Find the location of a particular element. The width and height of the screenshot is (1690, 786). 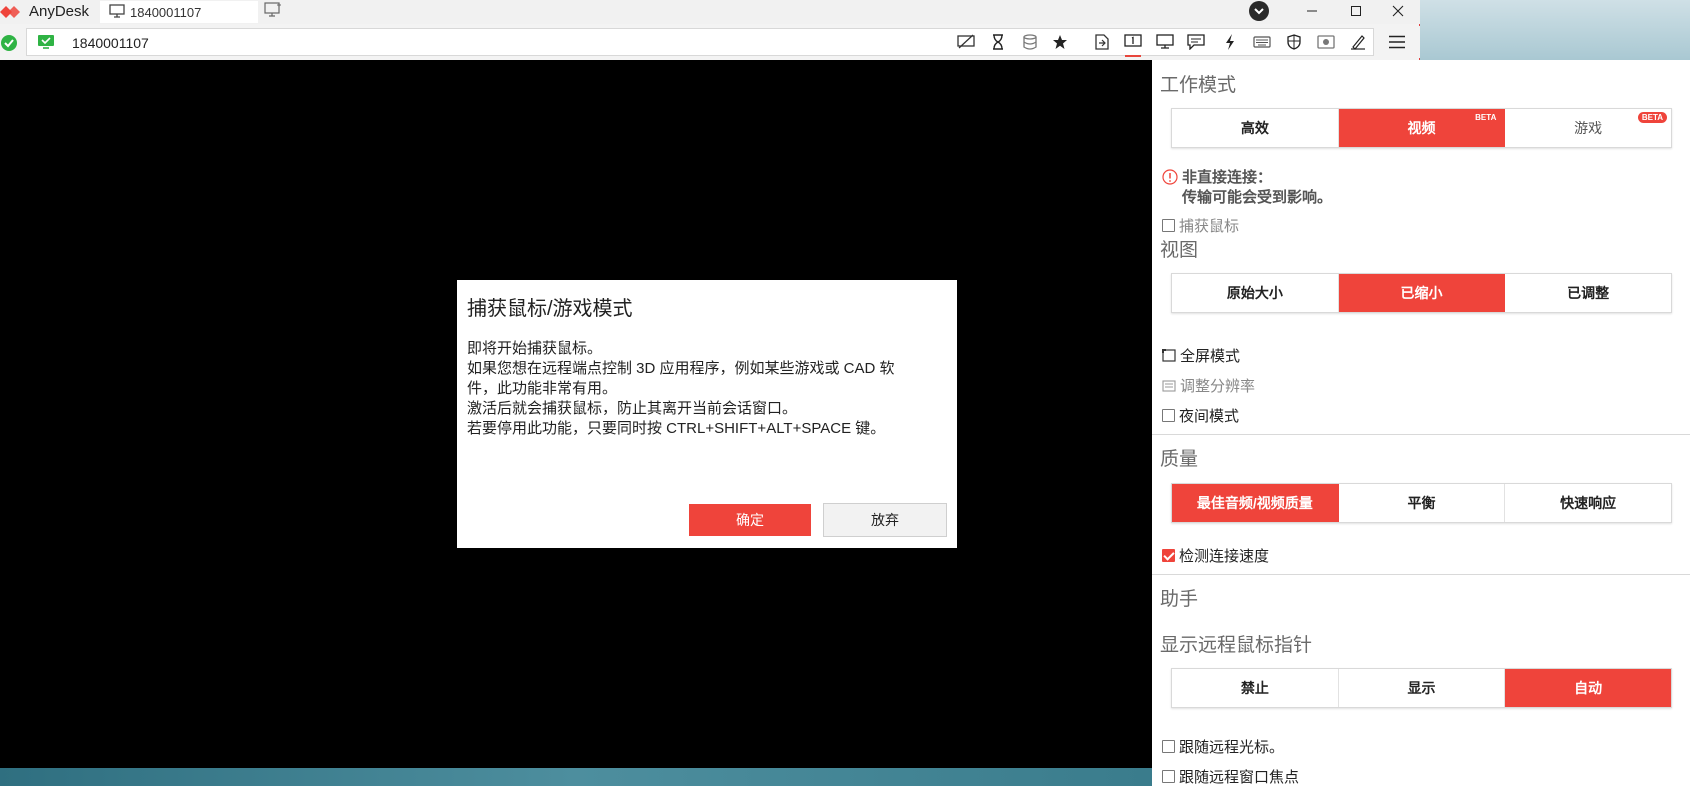

night-mode-checkbox is located at coordinates (1168, 415).